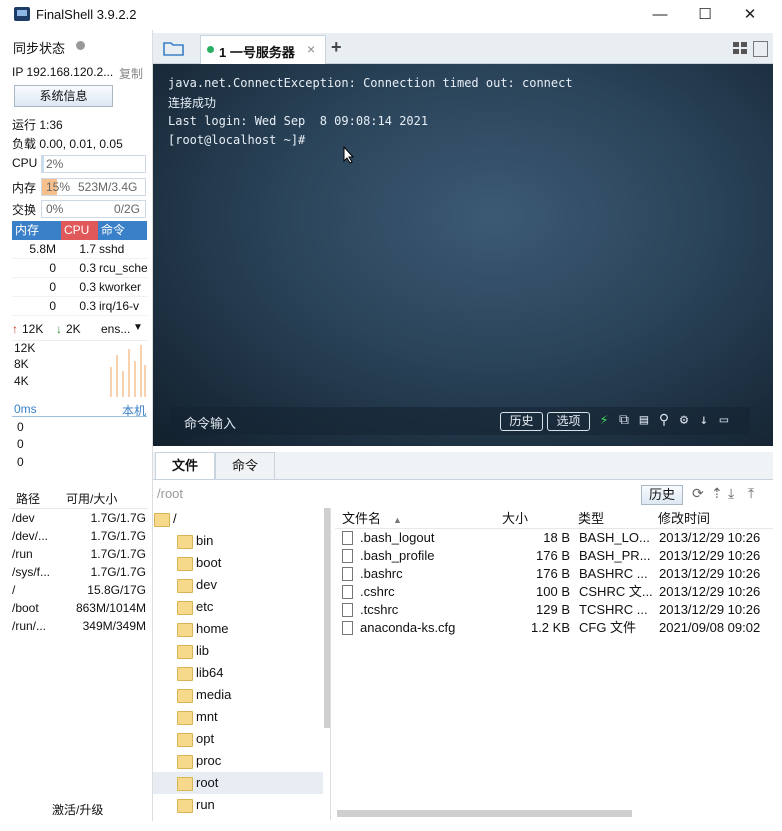 Image resolution: width=782 pixels, height=831 pixels. I want to click on tree-item: lib, so click(238, 651).